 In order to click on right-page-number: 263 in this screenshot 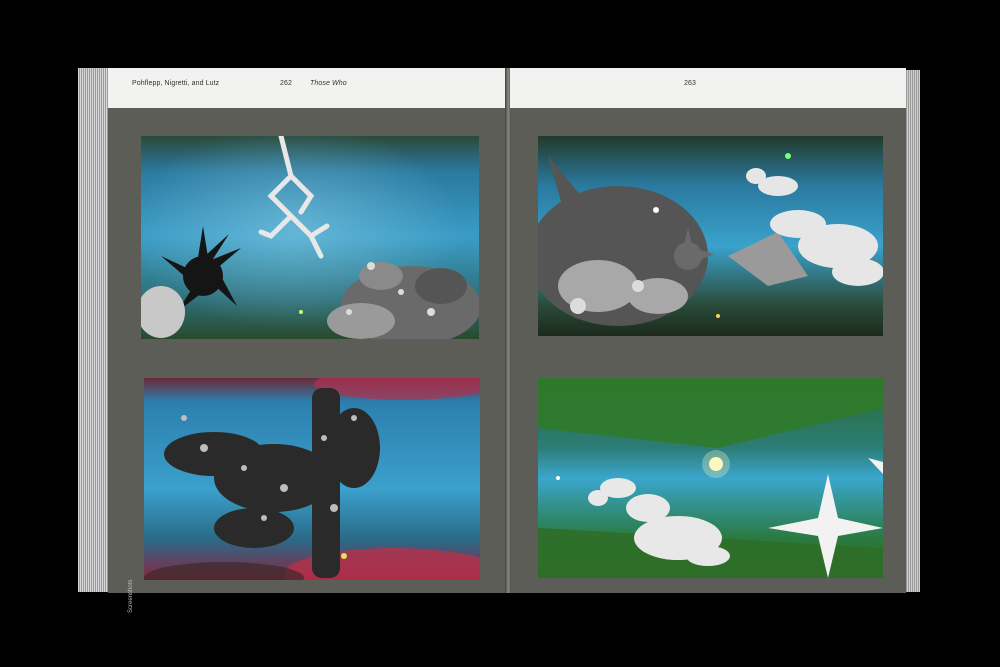, I will do `click(690, 83)`.